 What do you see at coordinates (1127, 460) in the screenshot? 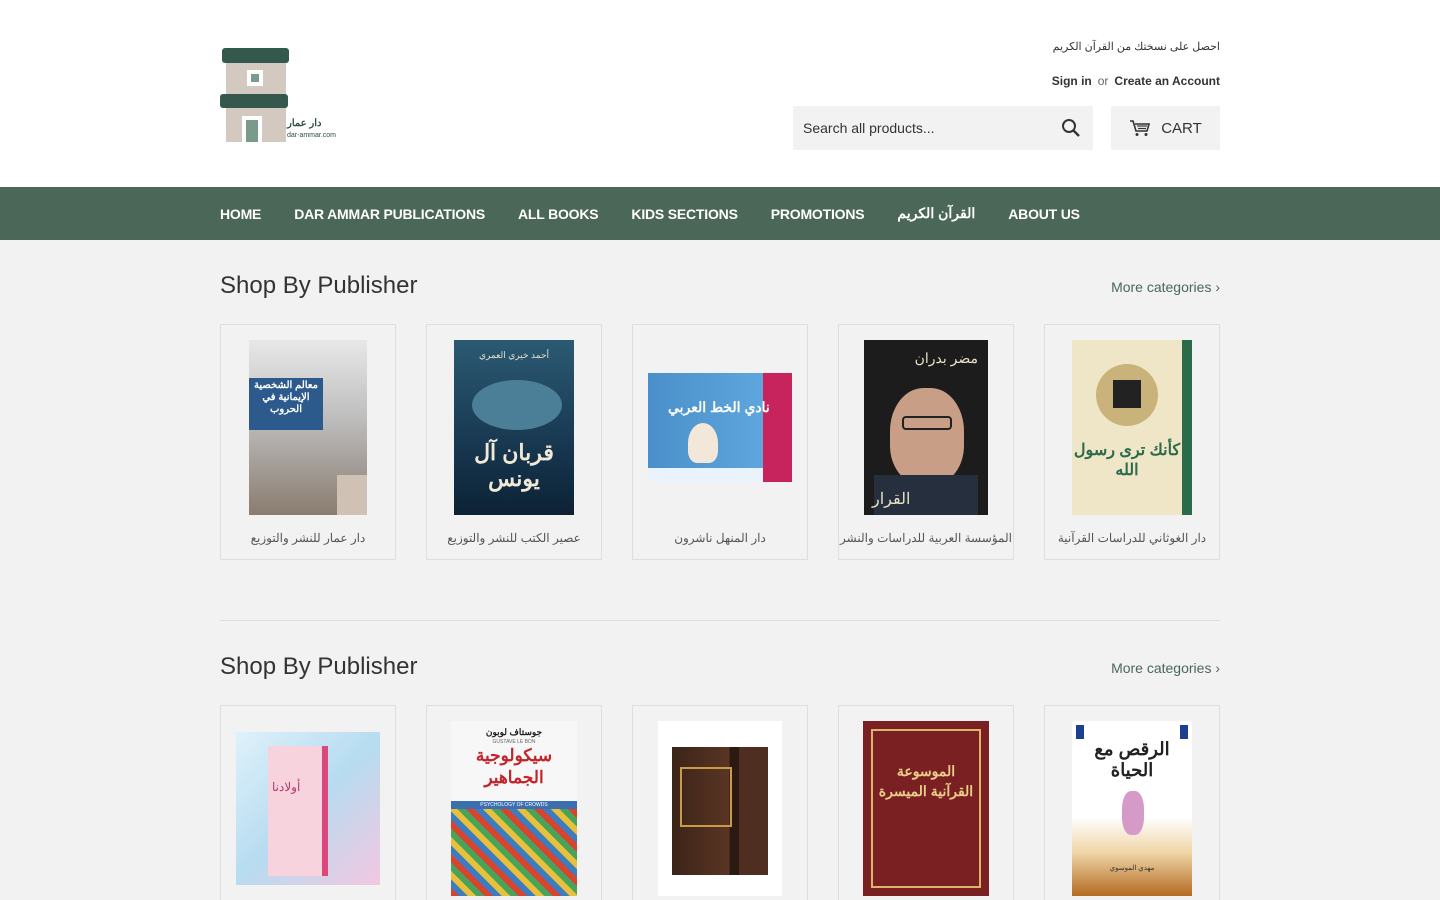
I see `cover-title: كأنك ترى رسول الله` at bounding box center [1127, 460].